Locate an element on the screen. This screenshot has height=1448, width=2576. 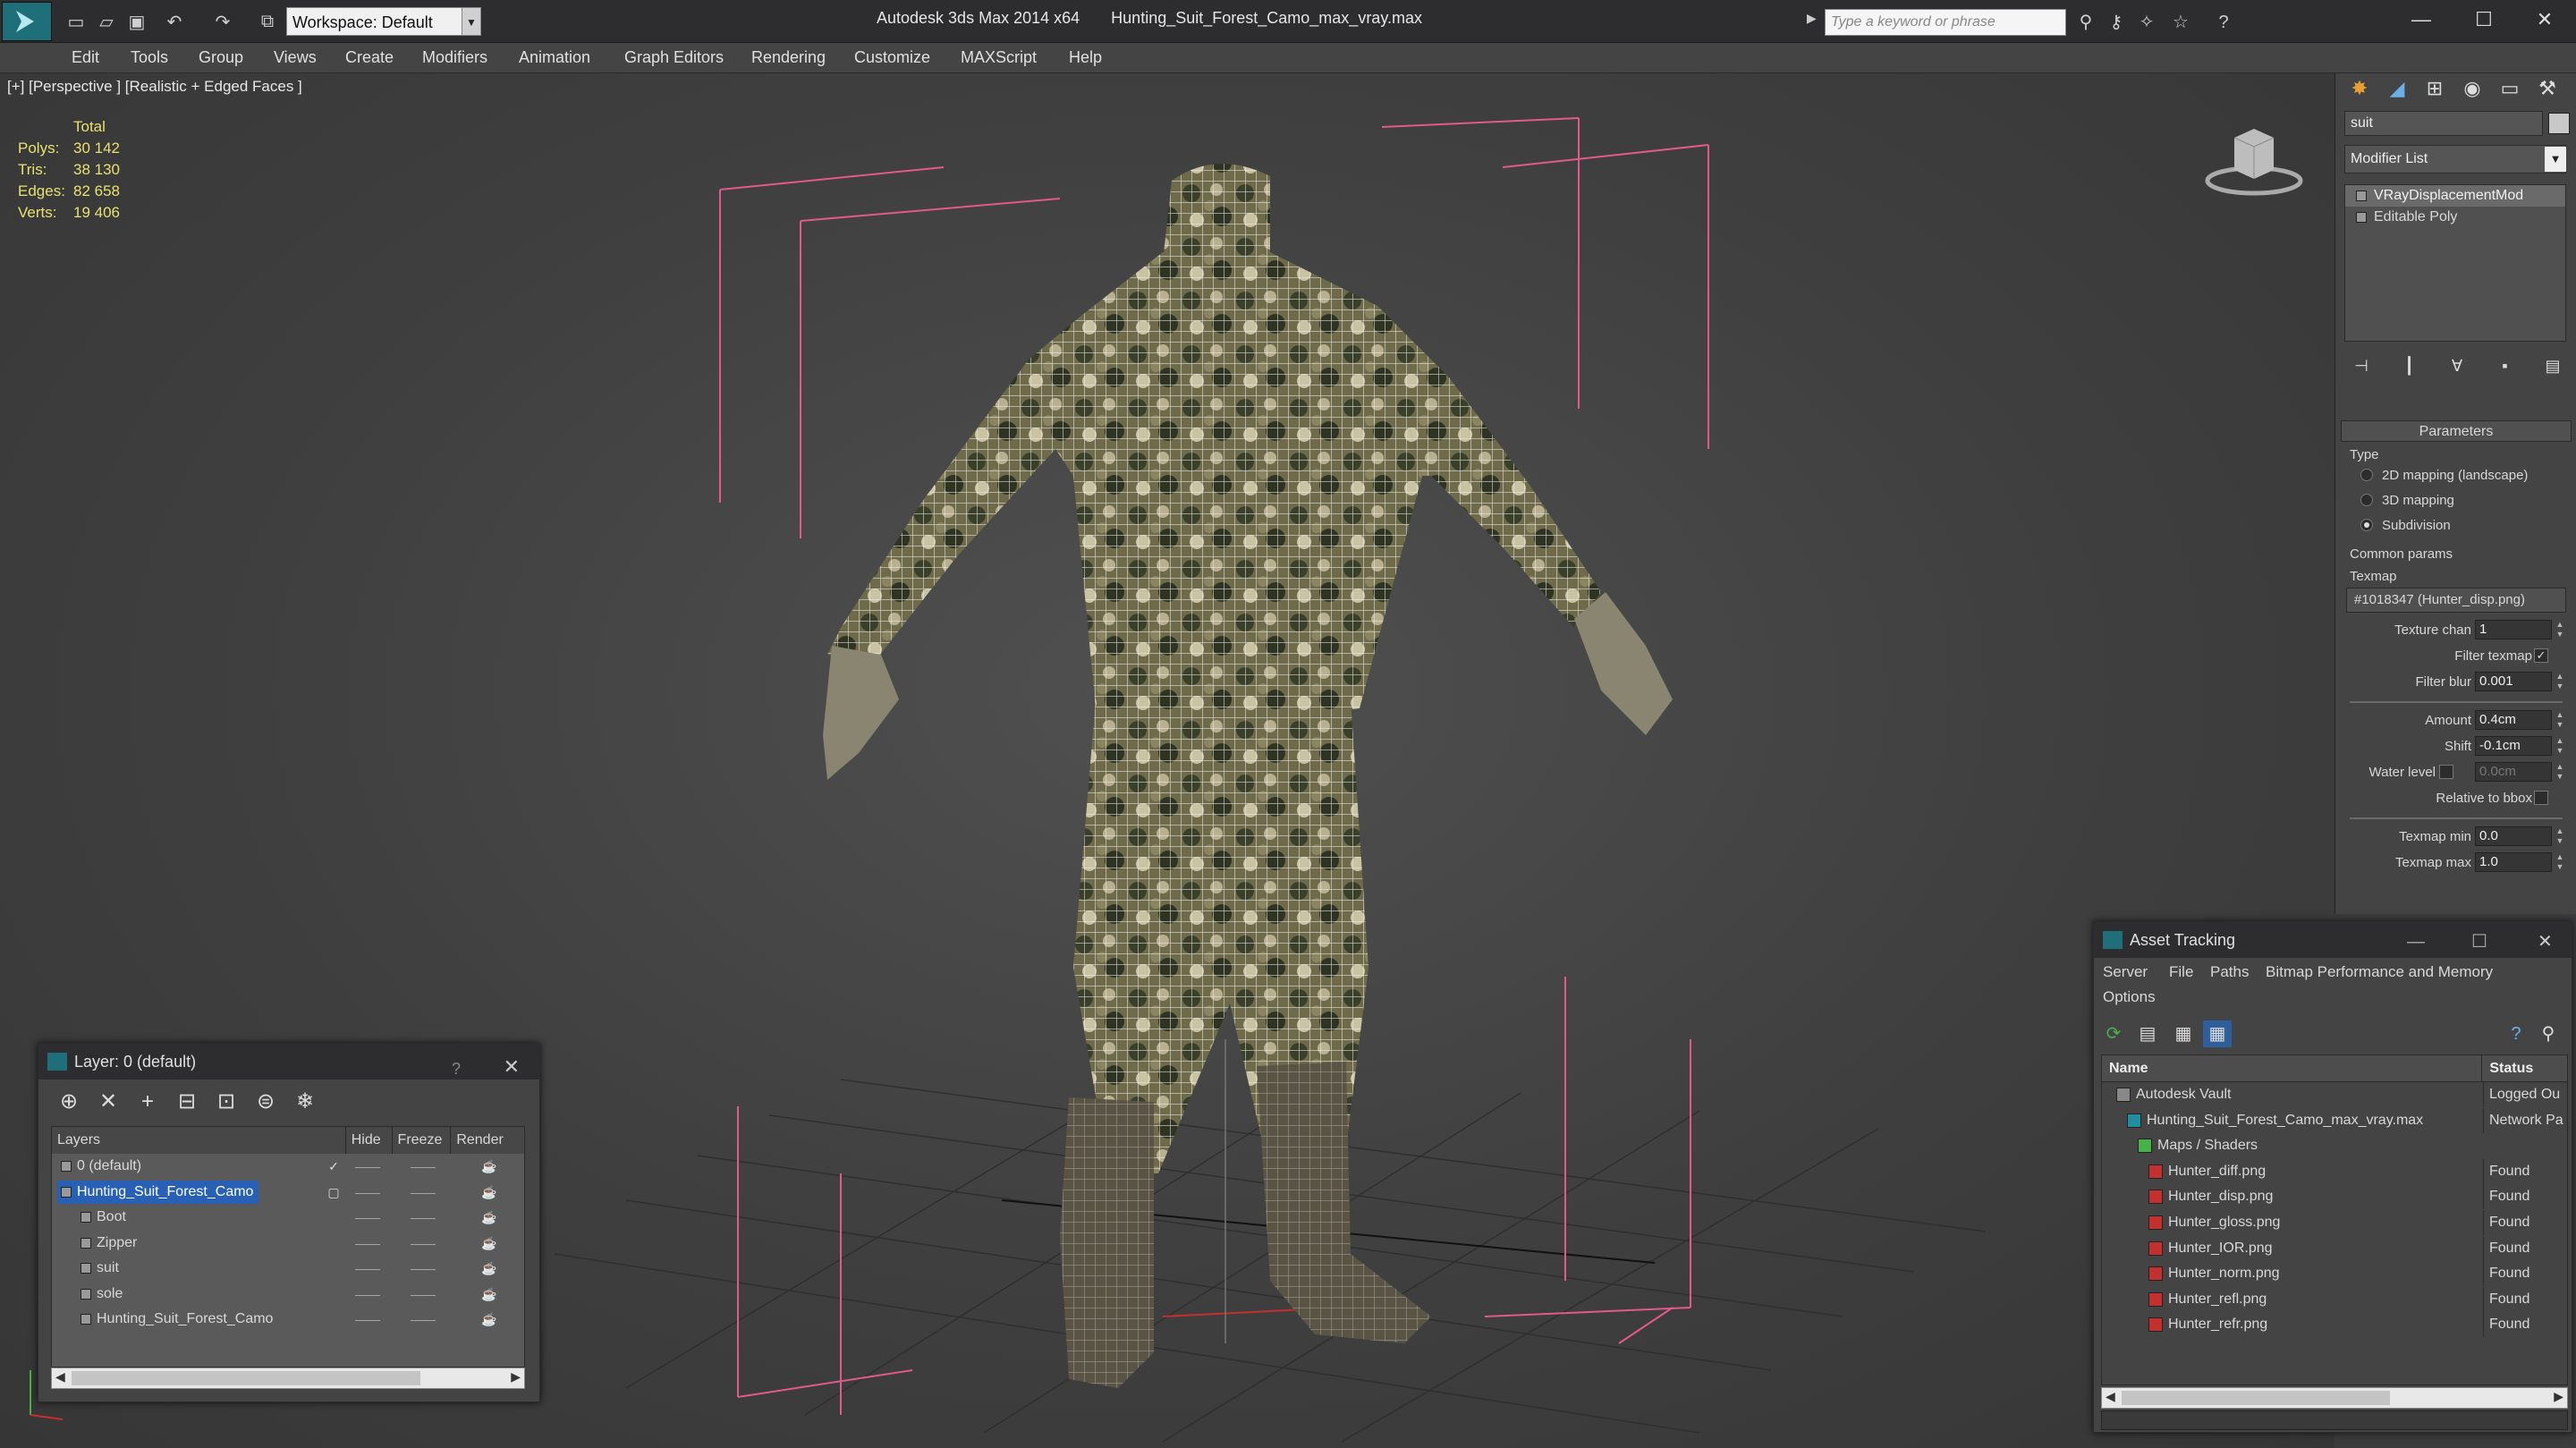
current-layer-indicator: ▢ is located at coordinates (333, 1192).